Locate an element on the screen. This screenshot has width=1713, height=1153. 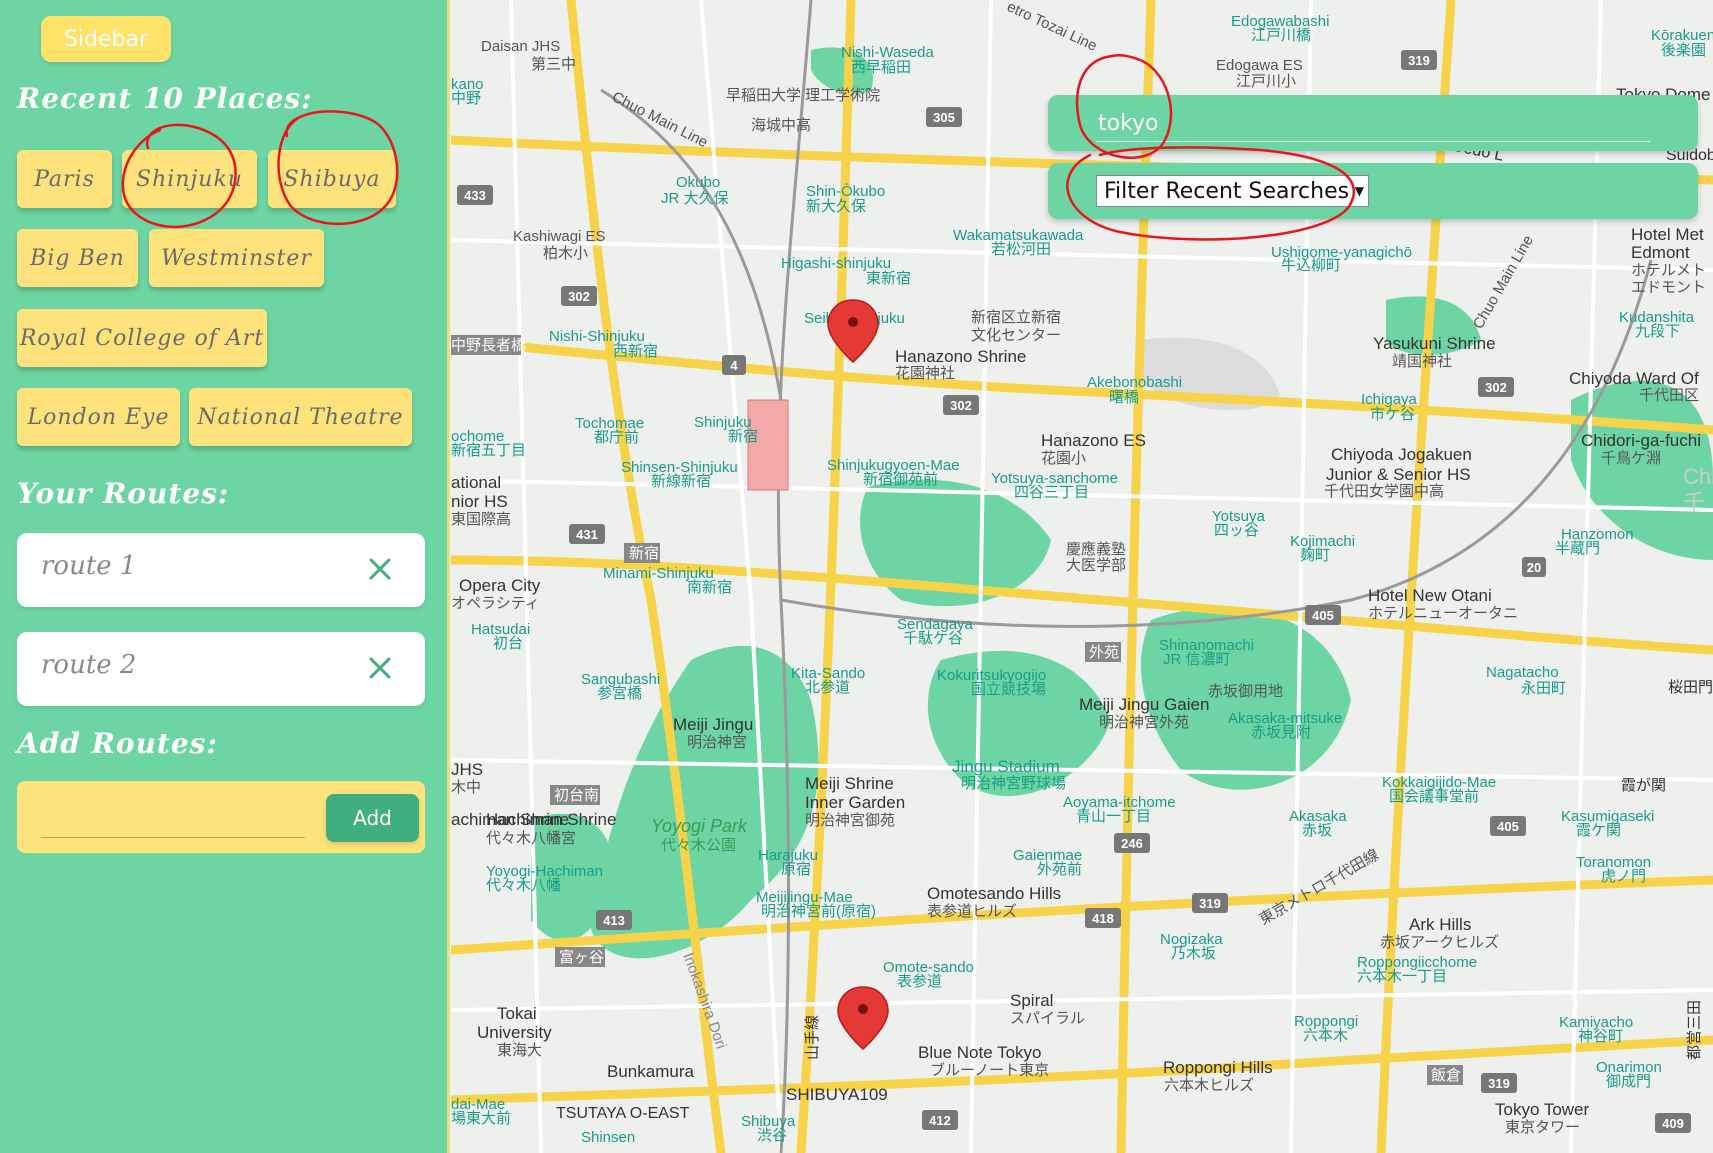
map-label: Chi is located at coordinates (1698, 476).